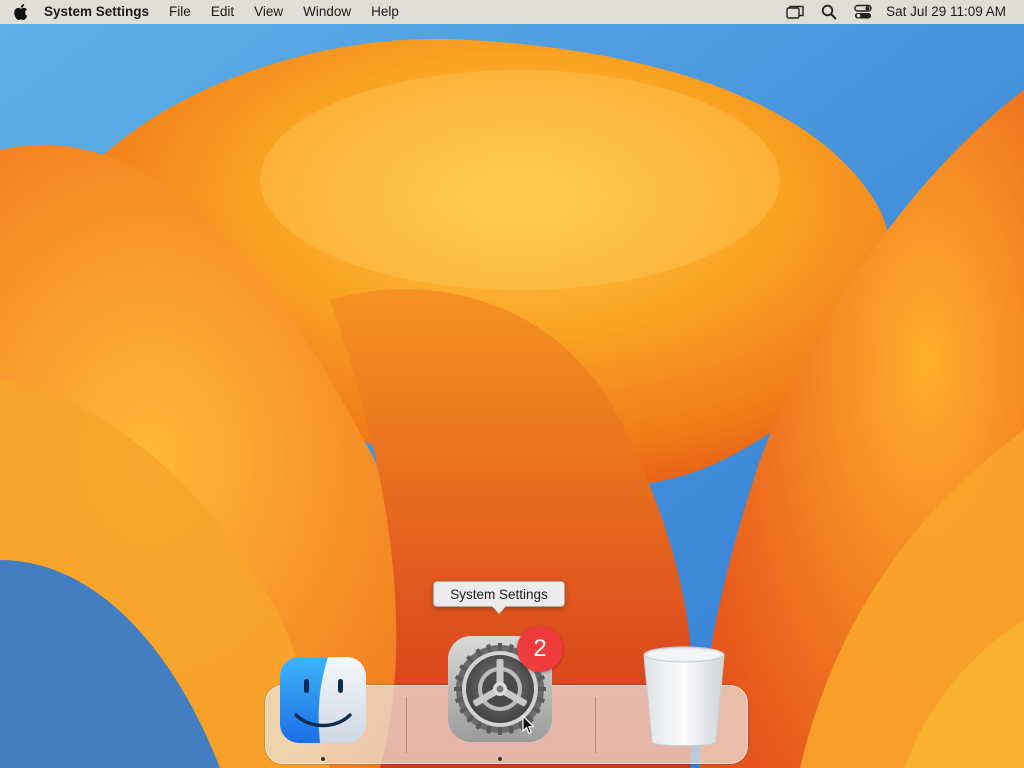 The height and width of the screenshot is (768, 1024). Describe the element at coordinates (323, 759) in the screenshot. I see `finder-running-indicator` at that location.